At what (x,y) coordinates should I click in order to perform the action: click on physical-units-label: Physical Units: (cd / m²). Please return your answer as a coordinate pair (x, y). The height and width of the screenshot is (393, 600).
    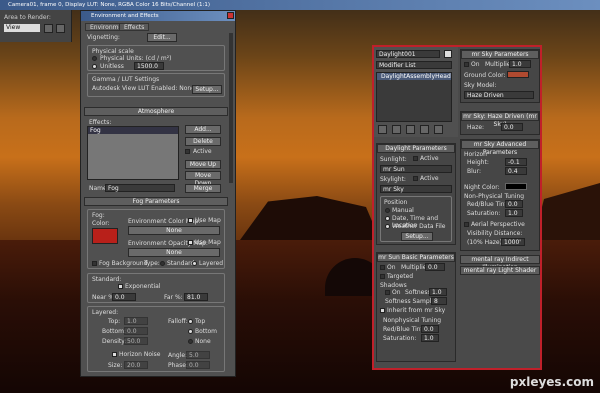
    Looking at the image, I should click on (136, 58).